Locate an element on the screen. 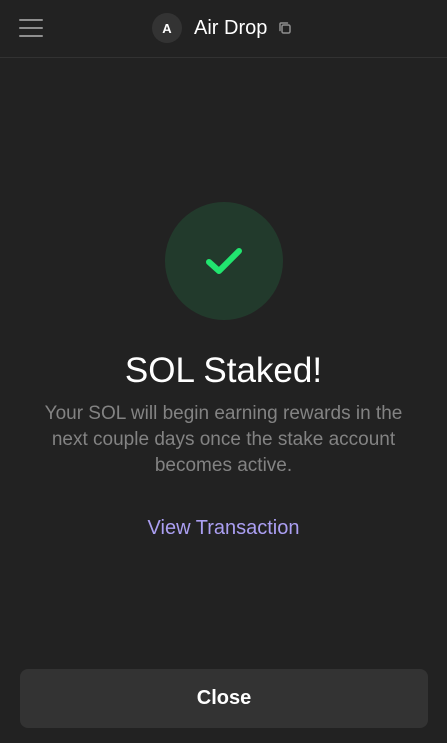 This screenshot has height=743, width=447. view-transaction-link: View Transaction is located at coordinates (223, 528).